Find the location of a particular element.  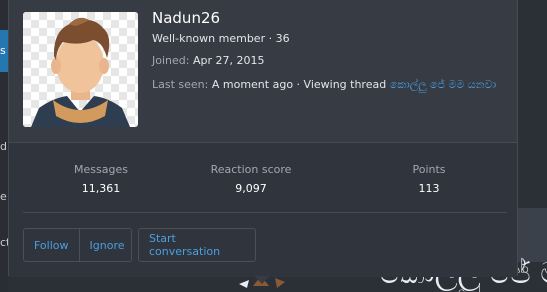

background-nav-letter: d is located at coordinates (3, 146).